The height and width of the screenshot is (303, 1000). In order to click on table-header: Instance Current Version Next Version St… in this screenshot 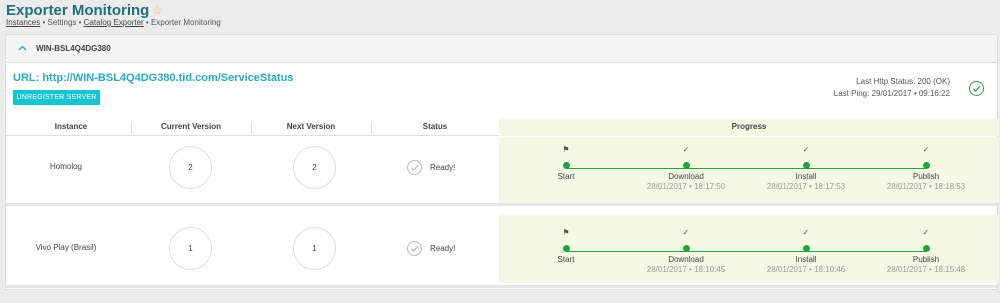, I will do `click(502, 127)`.